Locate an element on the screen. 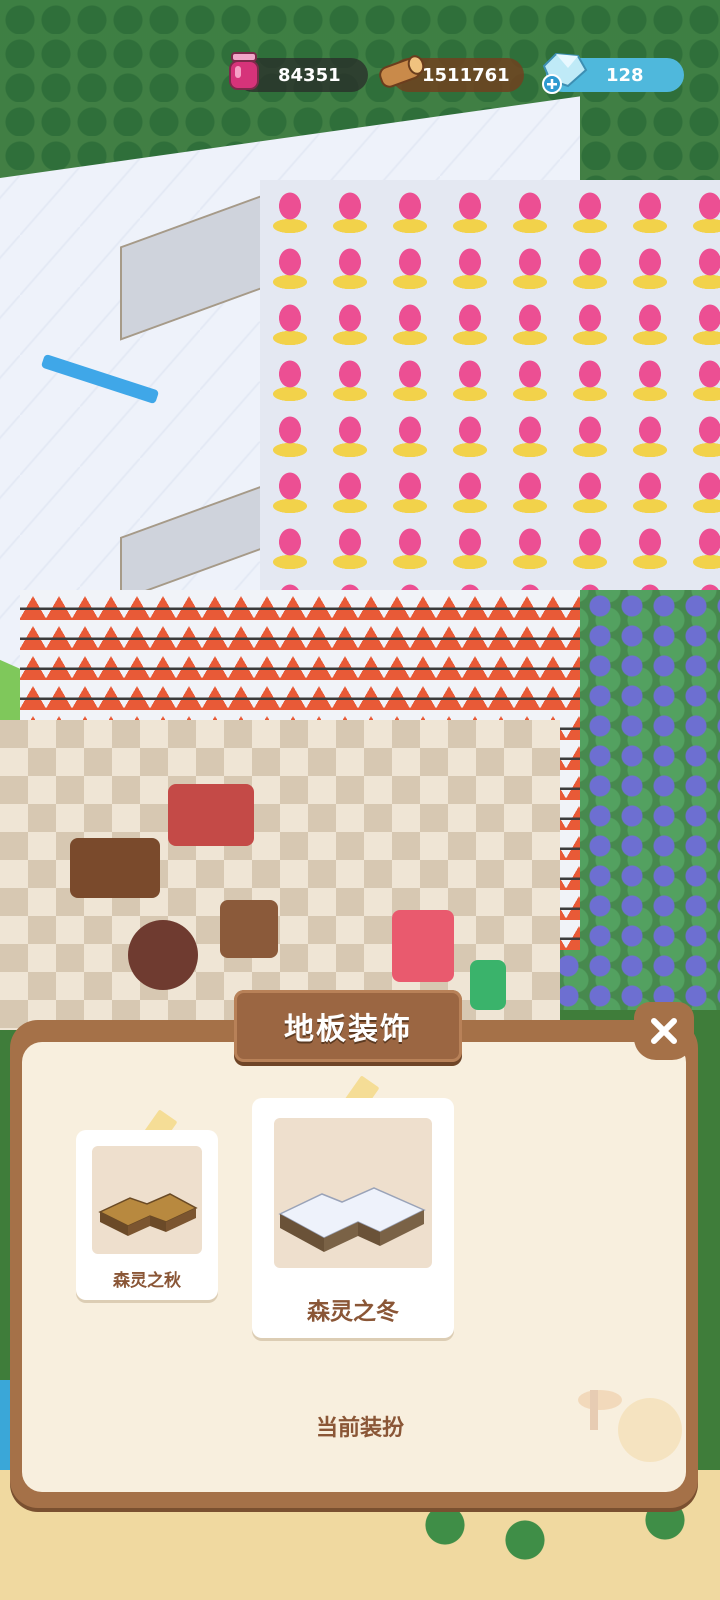 Image resolution: width=720 pixels, height=1600 pixels. sweet-stall-building is located at coordinates (115, 868).